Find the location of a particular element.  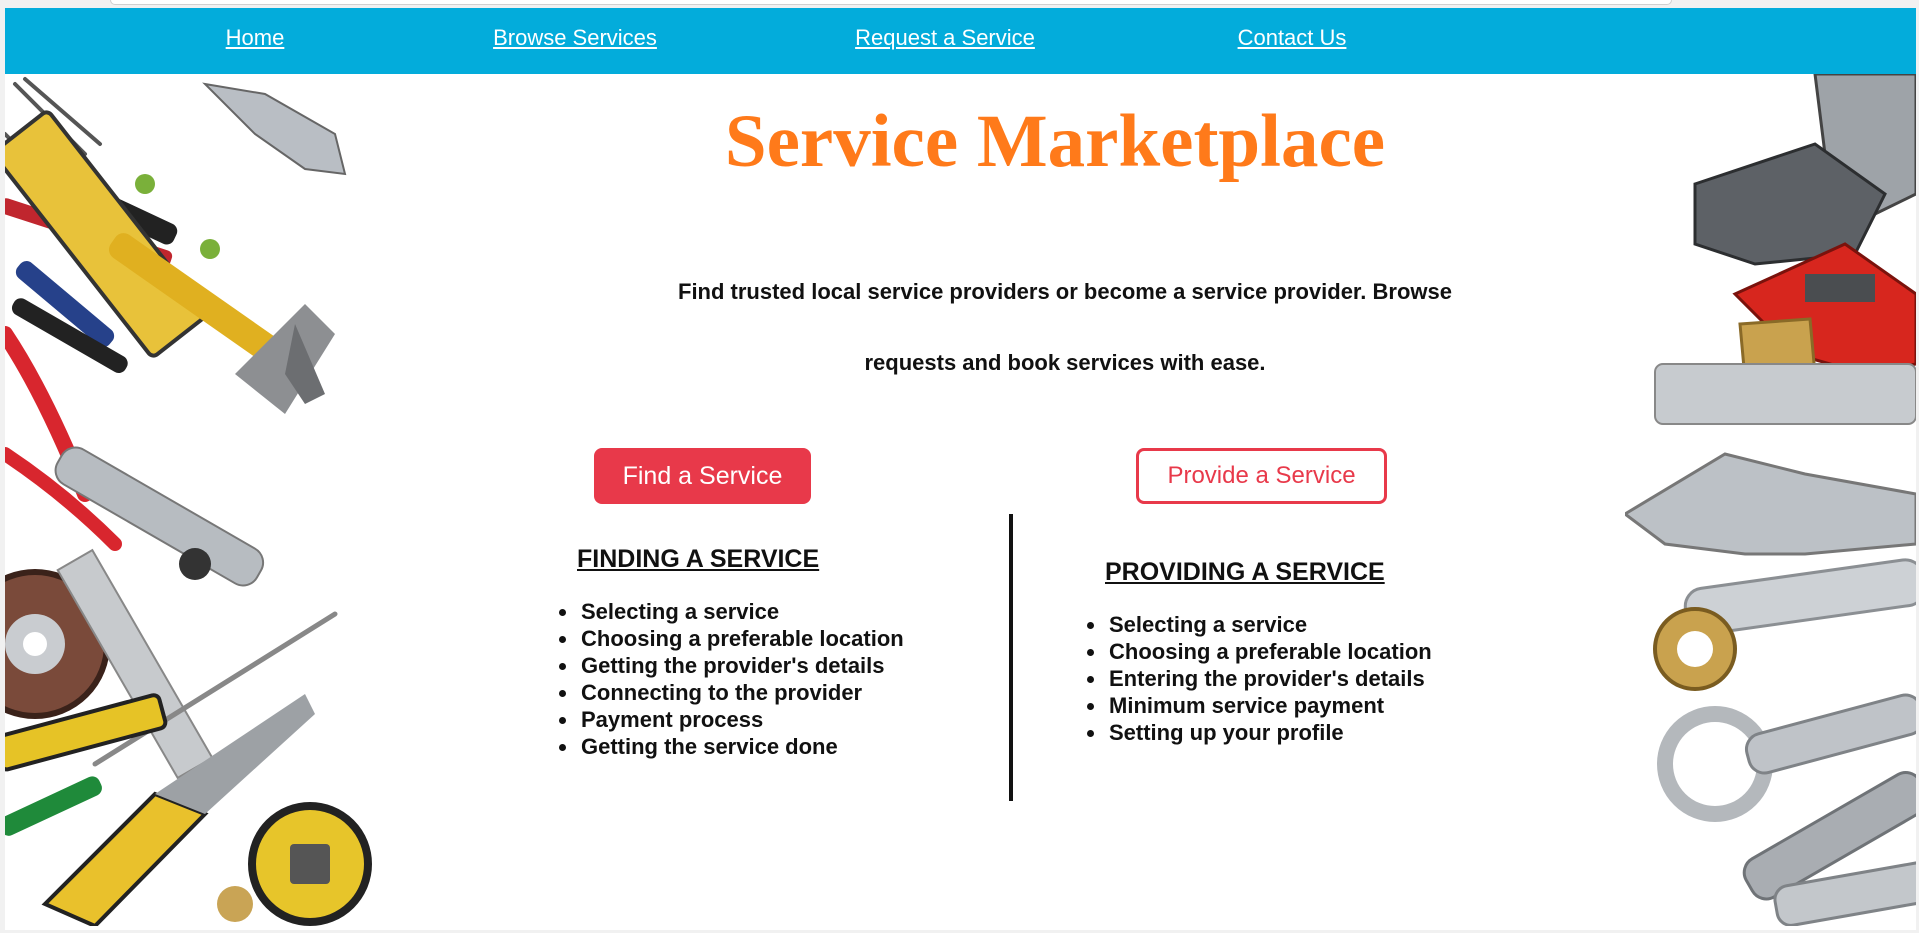

provide-service-button: Provide a Service is located at coordinates (1261, 476).